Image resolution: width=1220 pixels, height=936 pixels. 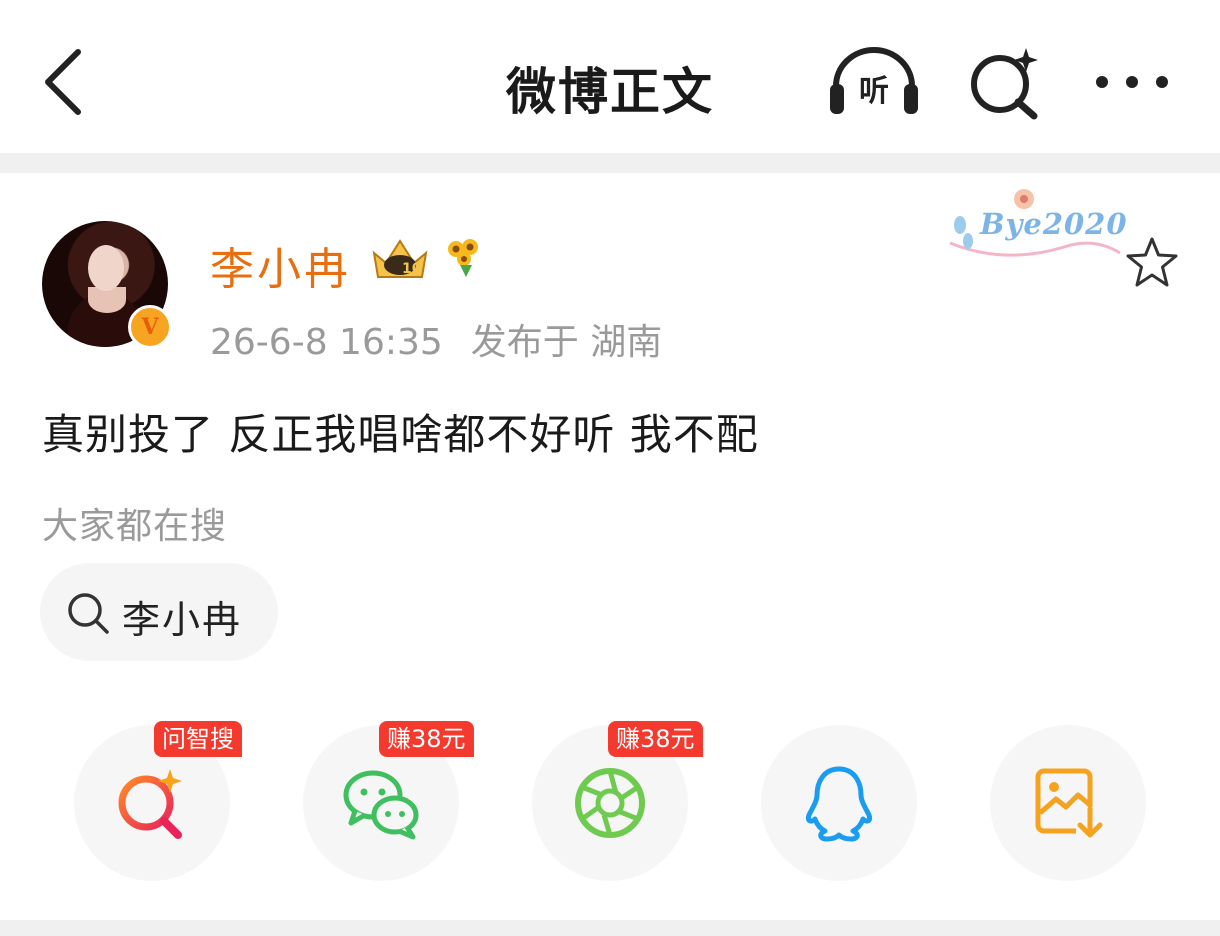 I want to click on ai-search-button, so click(x=1005, y=83).